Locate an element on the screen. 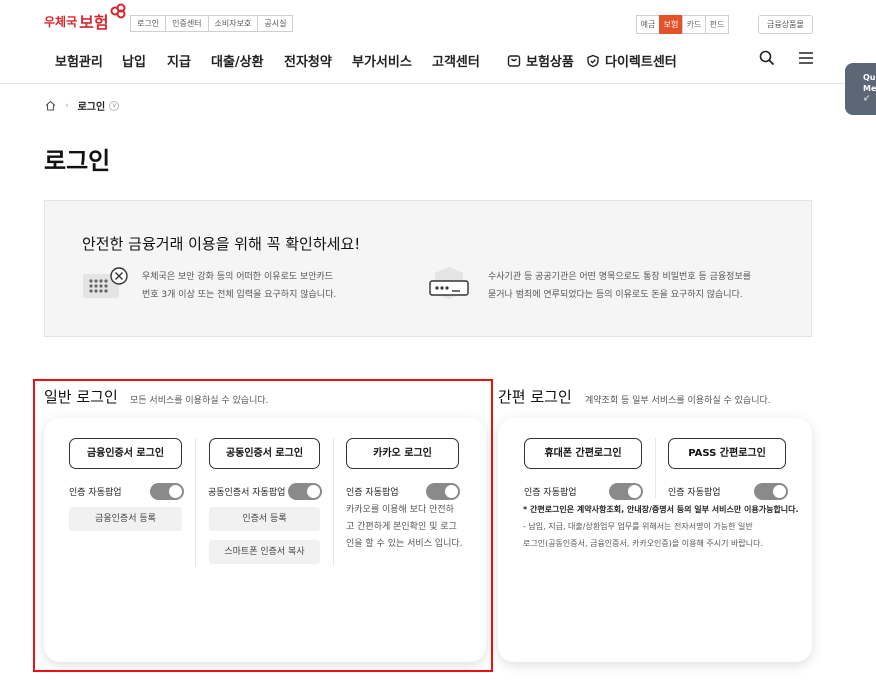  nav-loan: 대출/상환 is located at coordinates (237, 60).